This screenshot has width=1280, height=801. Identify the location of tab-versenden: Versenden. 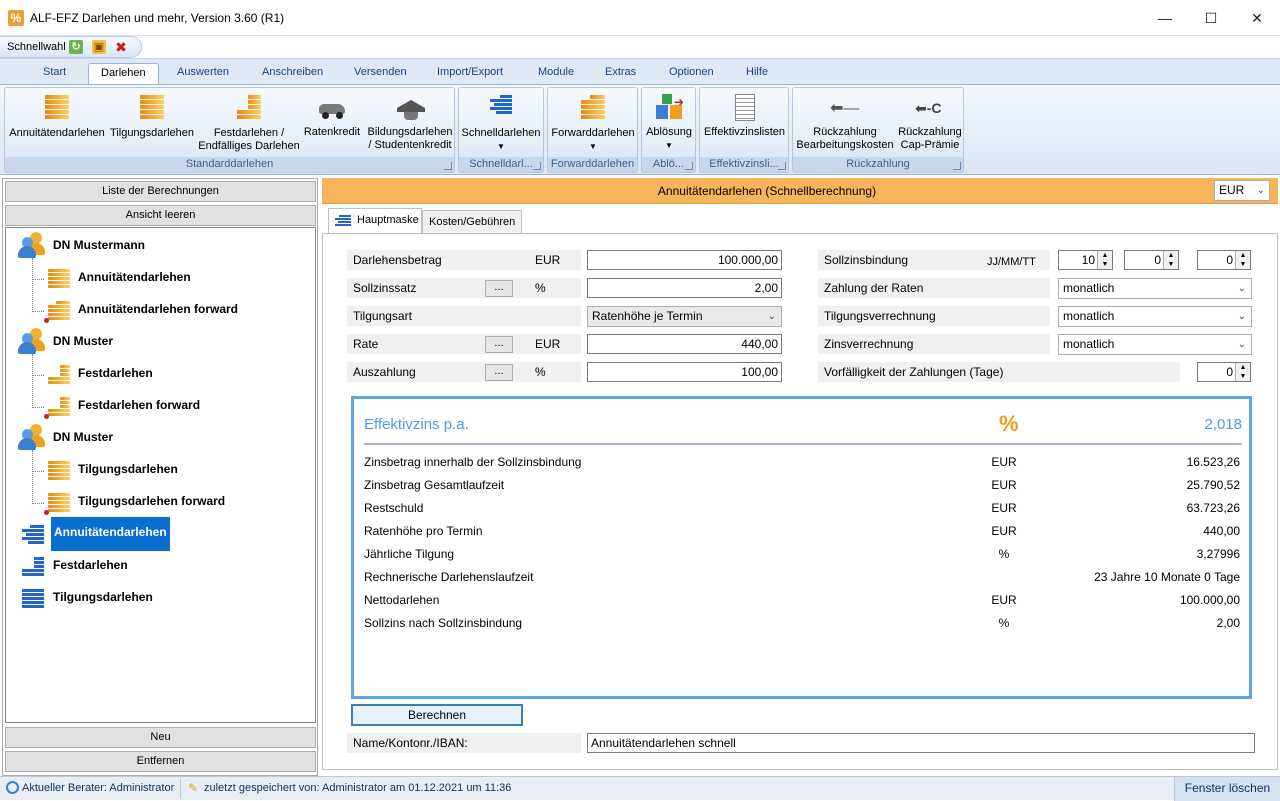
(380, 74).